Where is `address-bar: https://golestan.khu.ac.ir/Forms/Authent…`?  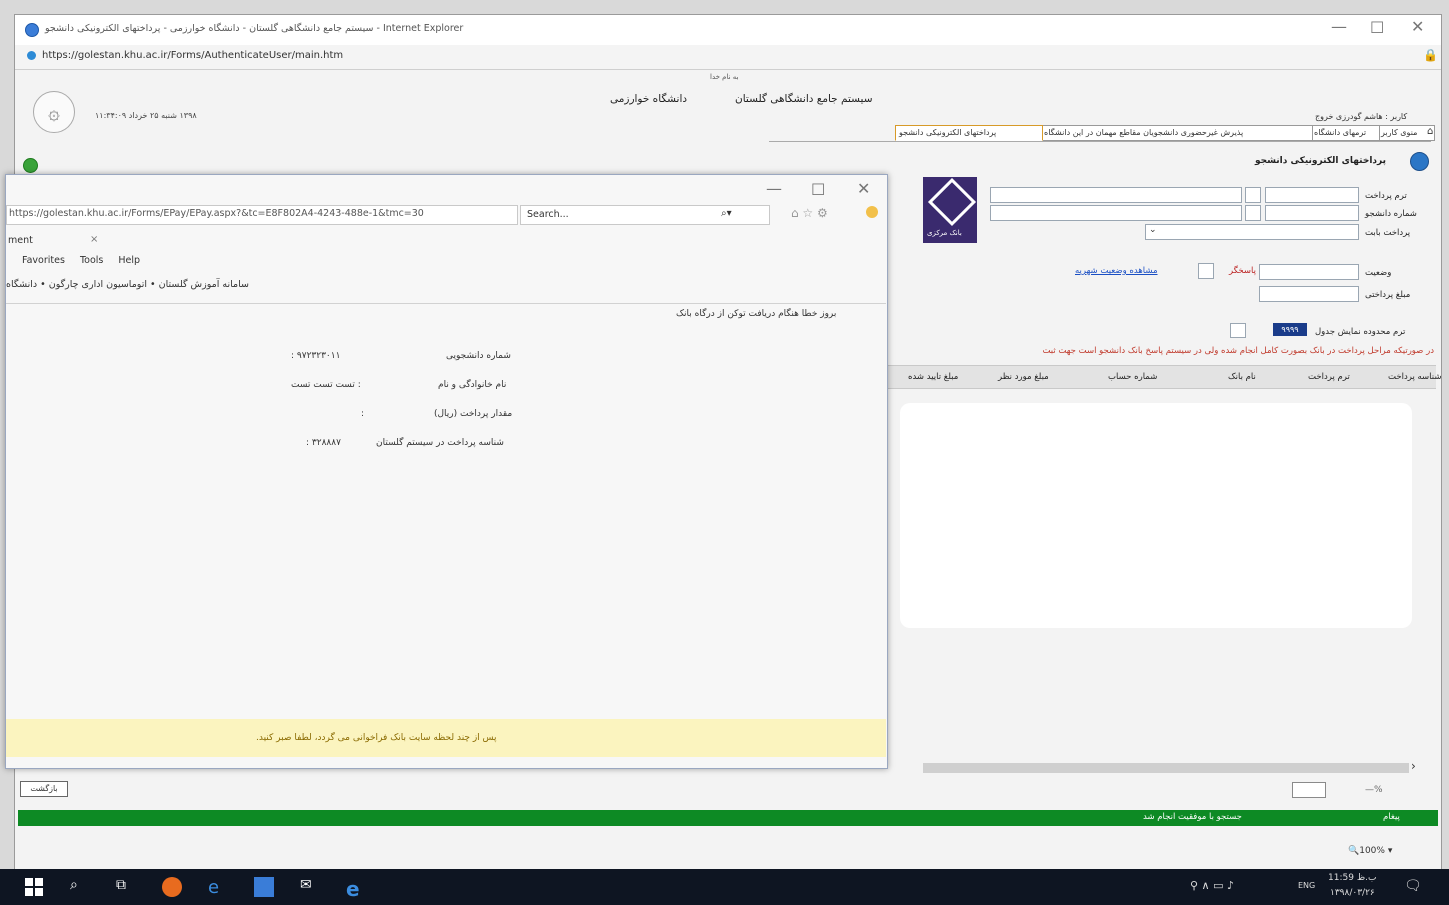
address-bar: https://golestan.khu.ac.ir/Forms/Authent… is located at coordinates (728, 57).